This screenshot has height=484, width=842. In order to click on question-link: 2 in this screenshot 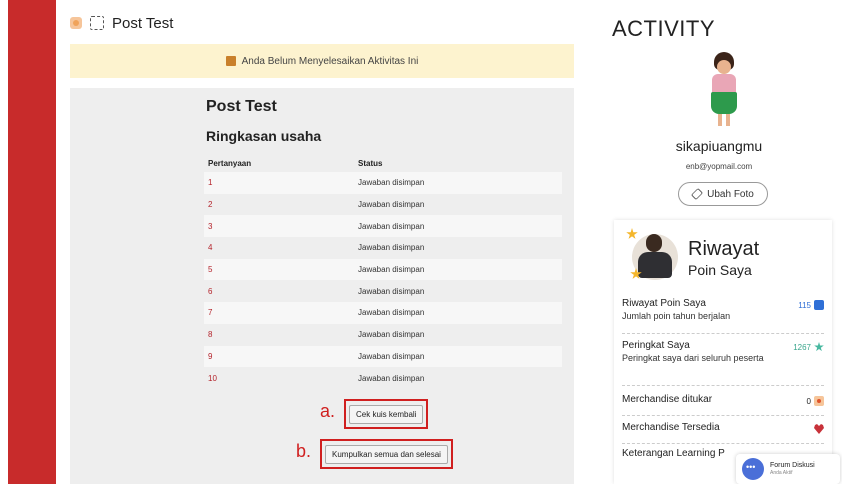, I will do `click(279, 205)`.